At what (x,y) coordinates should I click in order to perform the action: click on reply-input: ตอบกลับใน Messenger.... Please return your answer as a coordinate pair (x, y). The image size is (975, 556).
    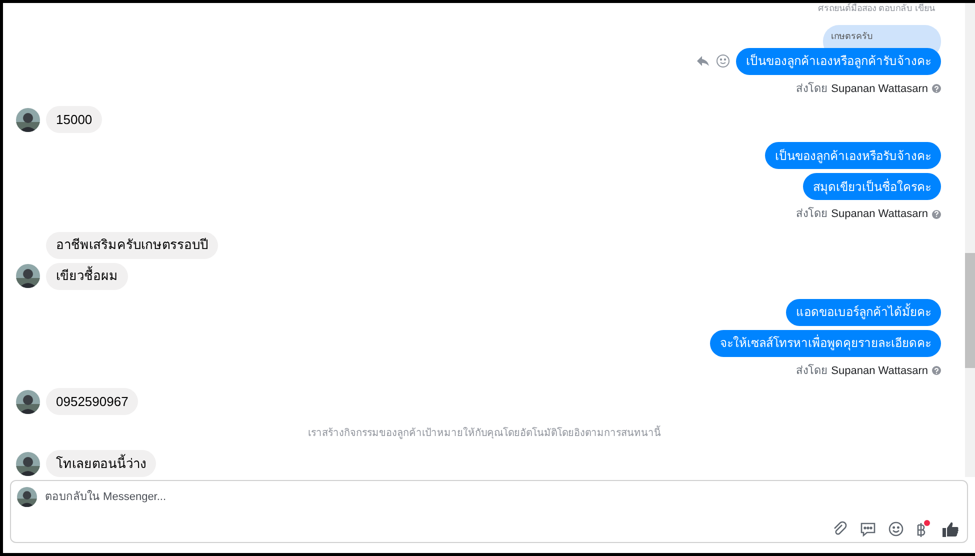
    Looking at the image, I should click on (503, 497).